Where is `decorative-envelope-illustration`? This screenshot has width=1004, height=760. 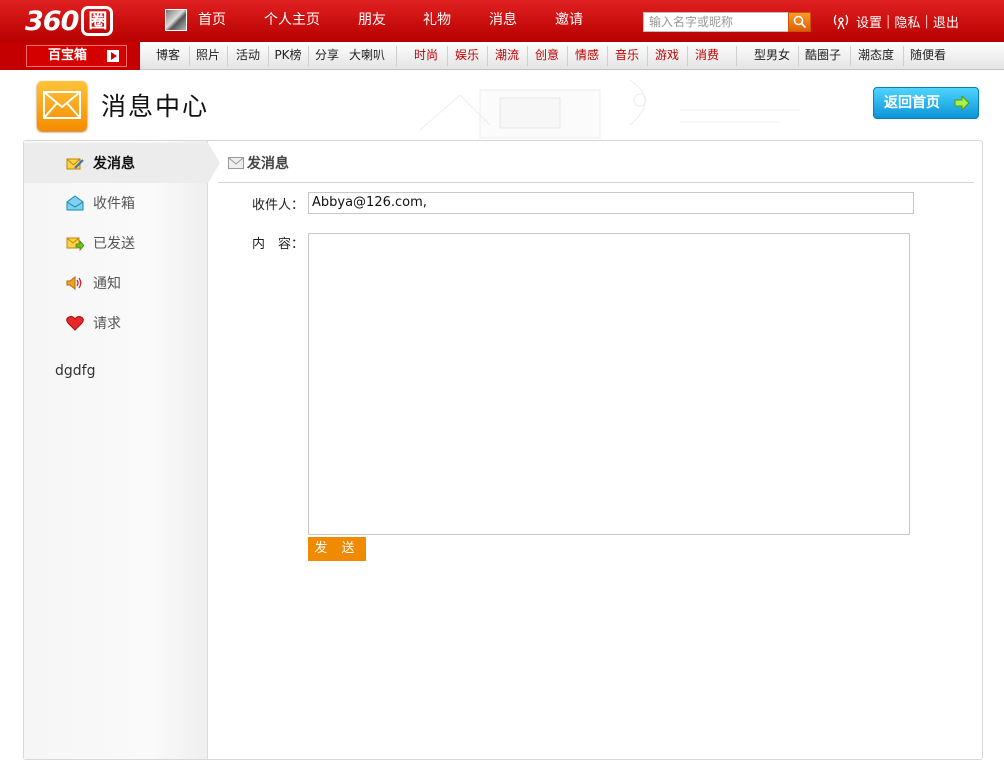
decorative-envelope-illustration is located at coordinates (609, 109).